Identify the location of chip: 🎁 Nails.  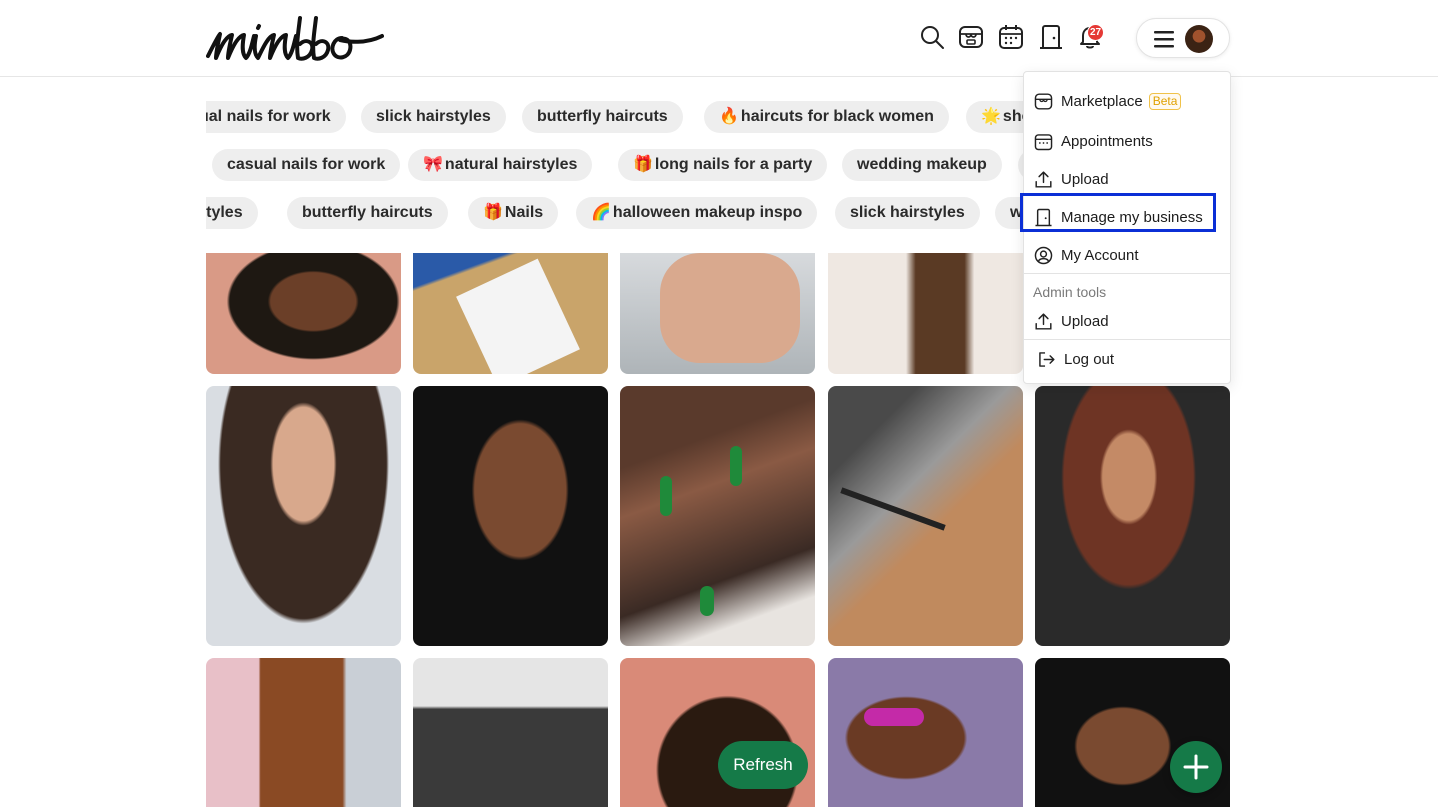
(513, 213).